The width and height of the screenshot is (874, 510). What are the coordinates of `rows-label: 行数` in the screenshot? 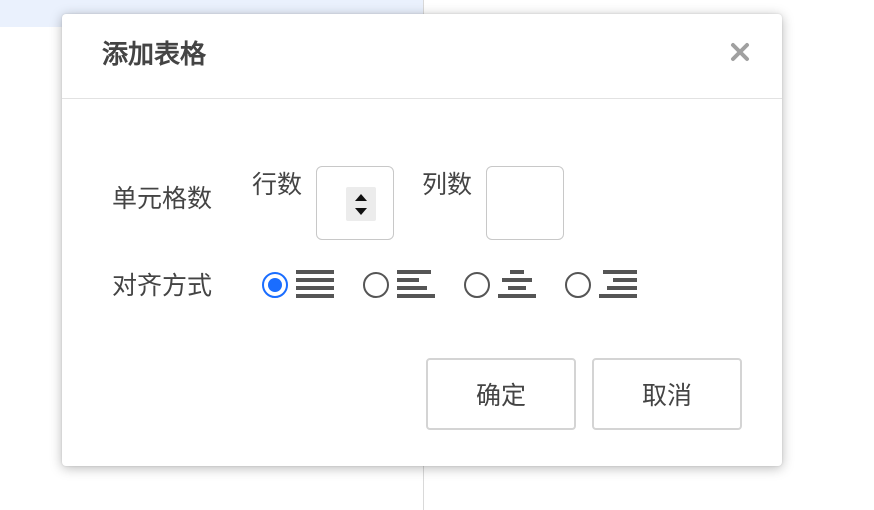 It's located at (277, 184).